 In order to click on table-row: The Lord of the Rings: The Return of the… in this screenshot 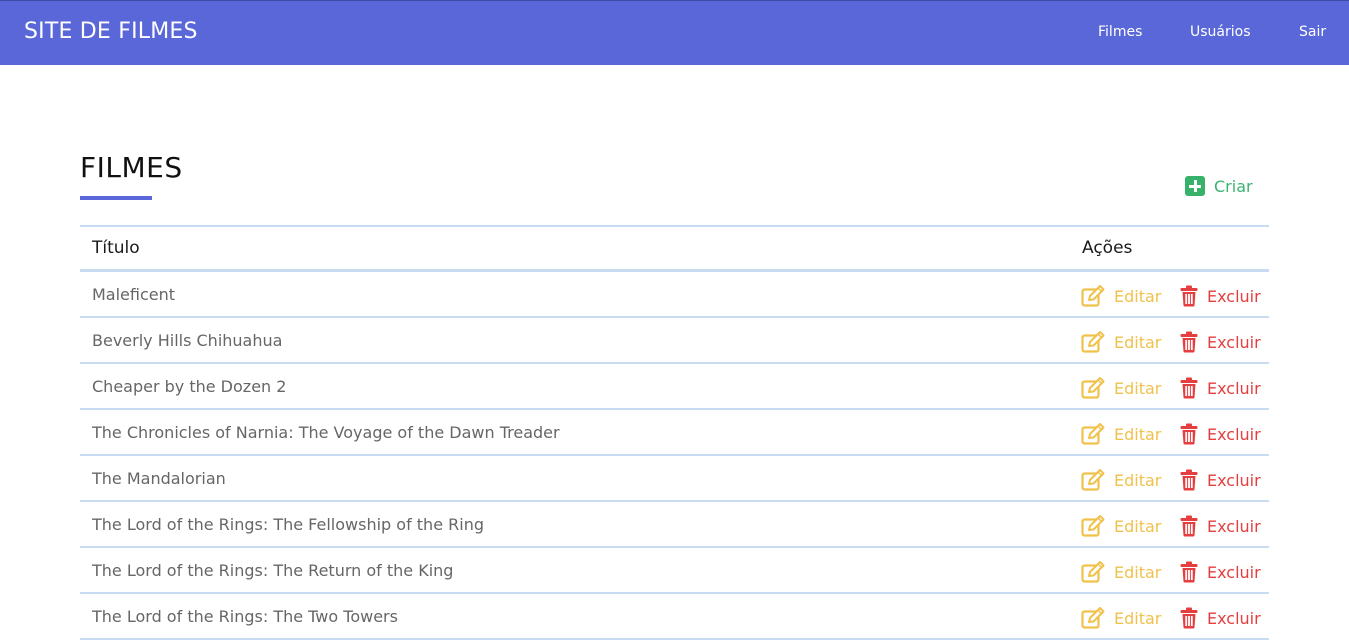, I will do `click(674, 571)`.